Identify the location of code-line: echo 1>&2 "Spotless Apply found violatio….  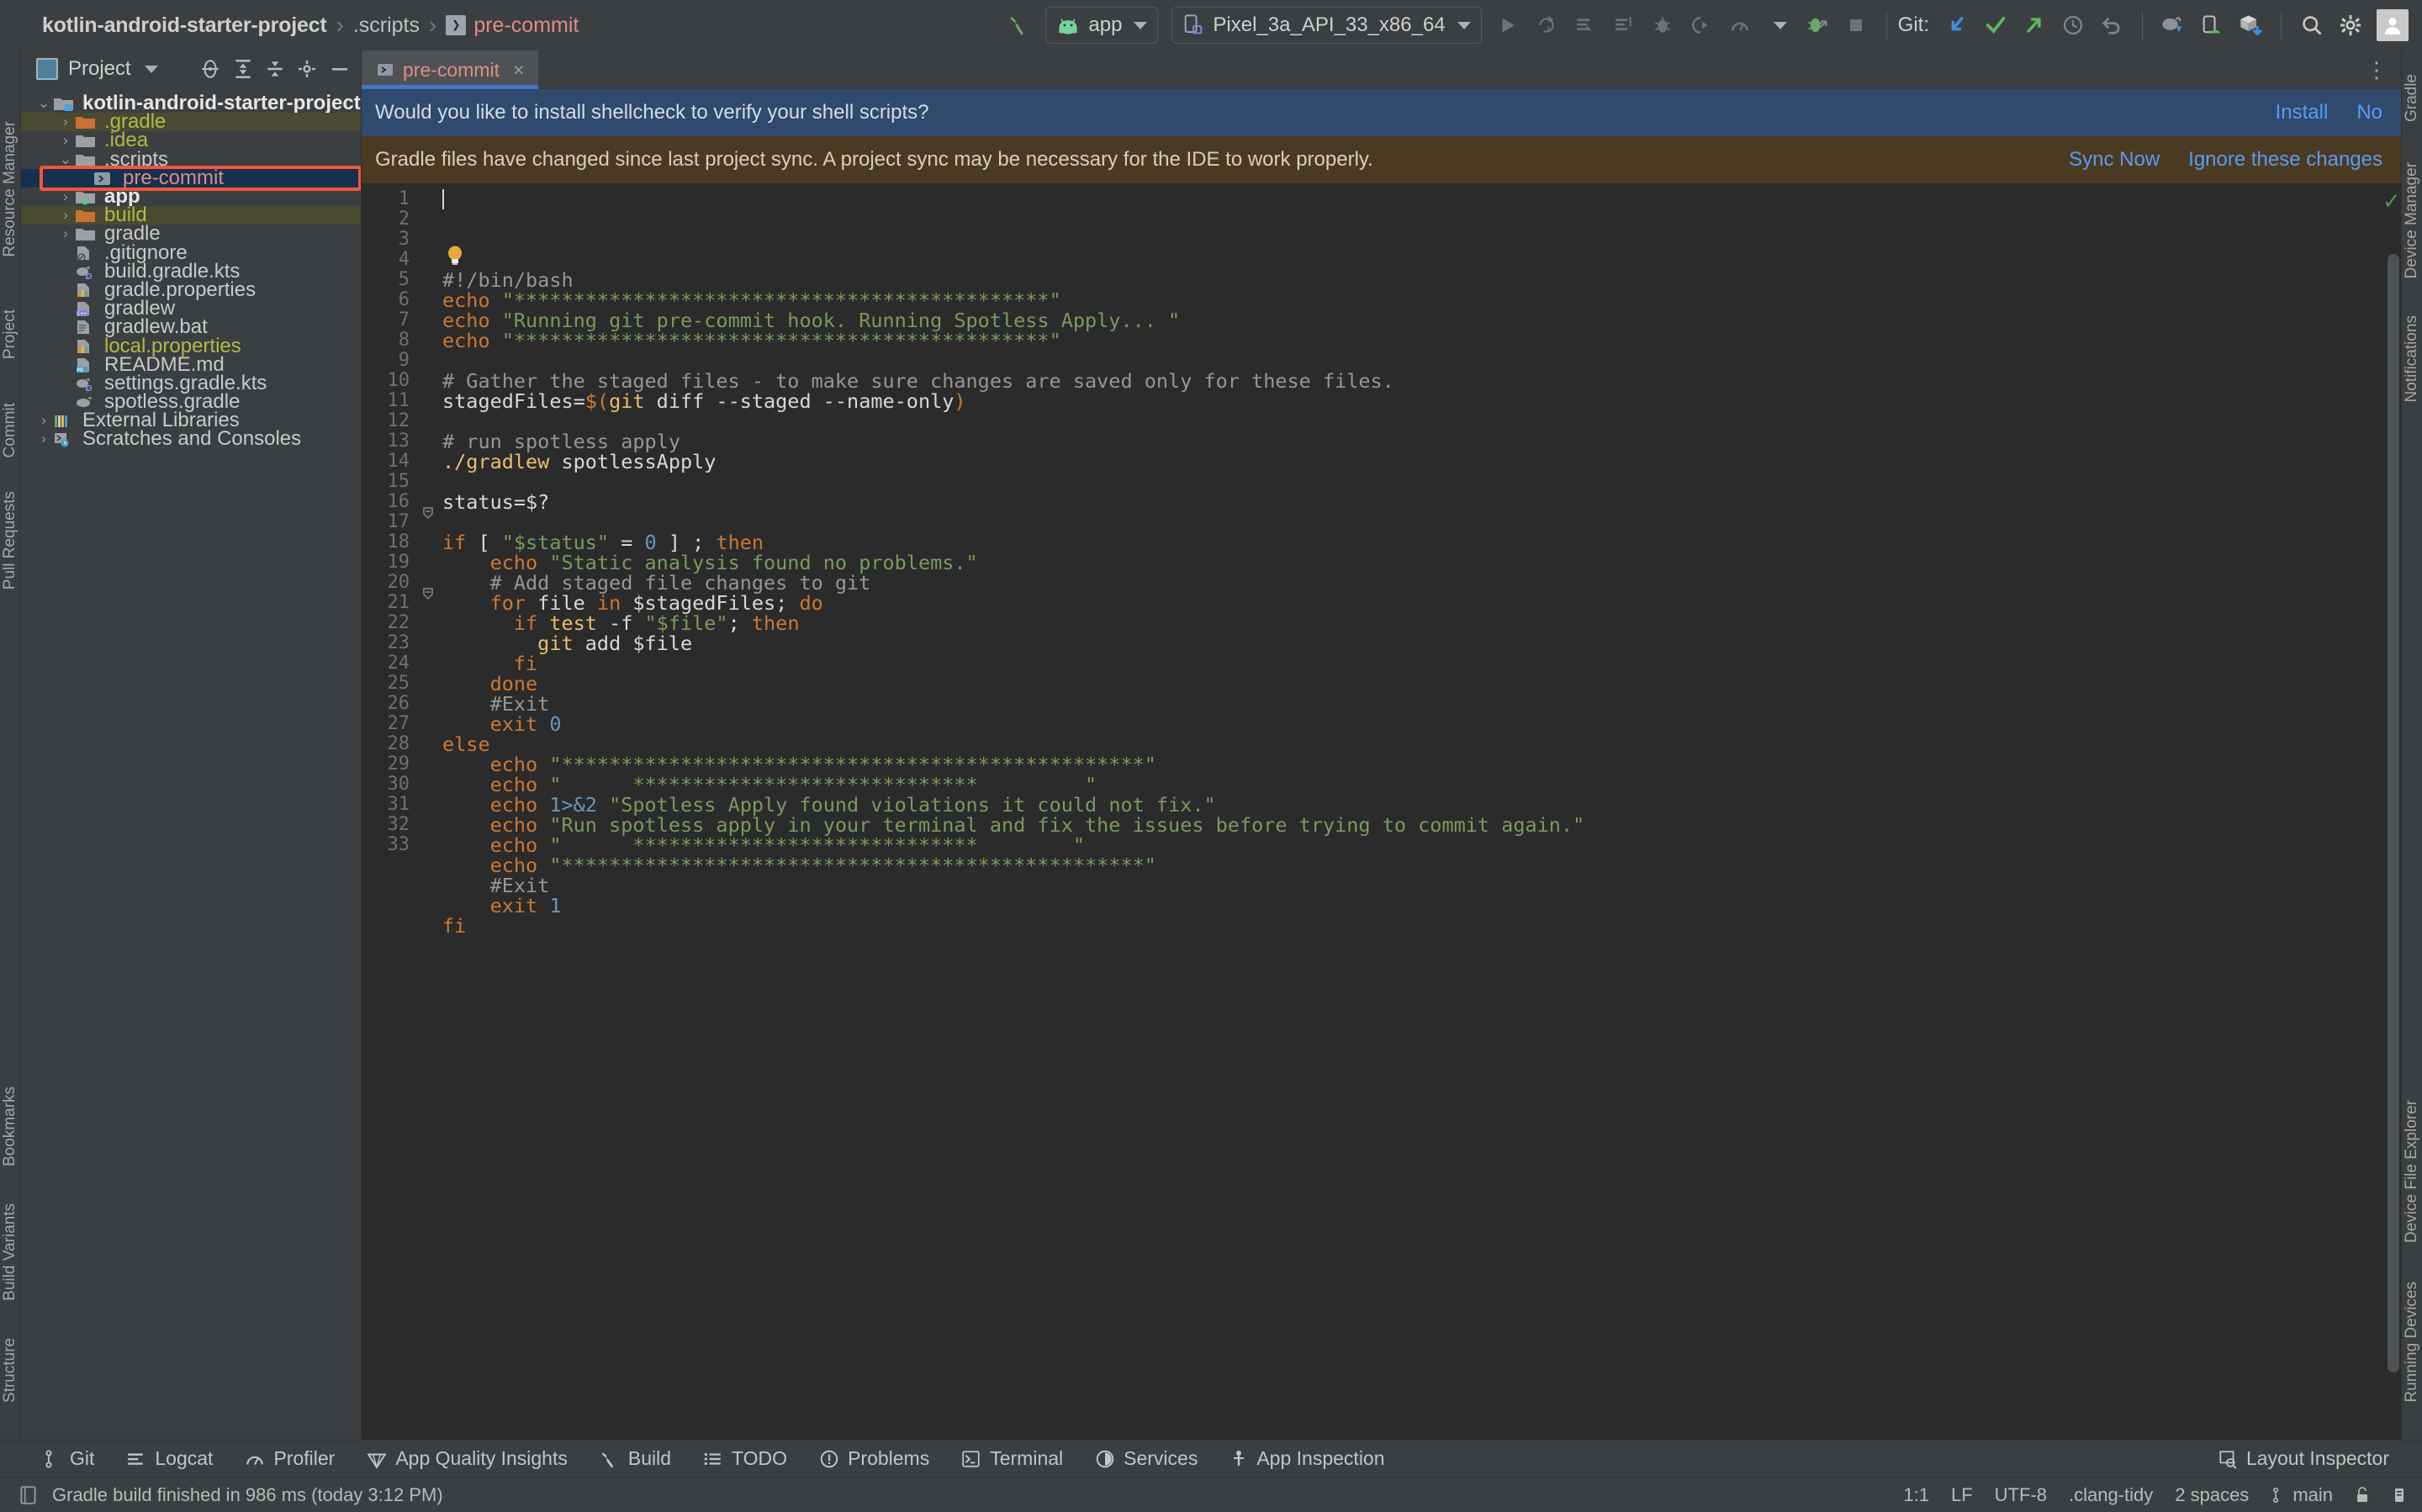
(1411, 805).